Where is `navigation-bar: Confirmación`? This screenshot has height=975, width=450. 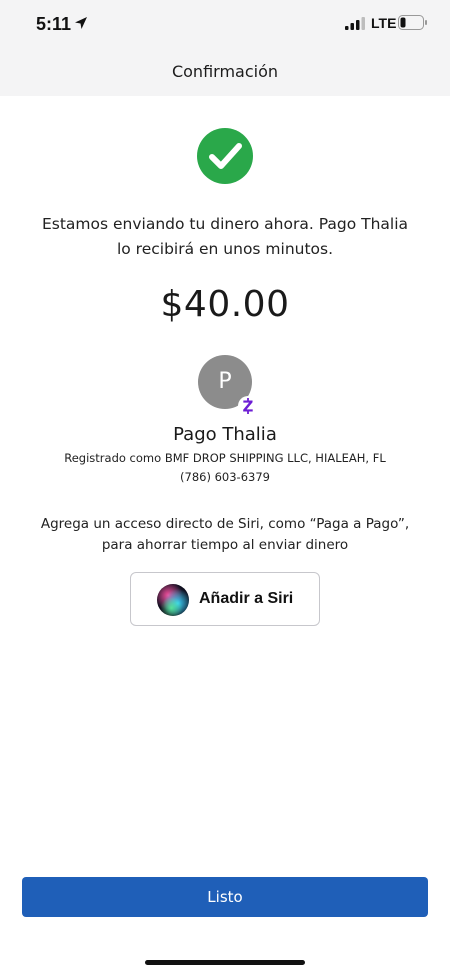
navigation-bar: Confirmación is located at coordinates (225, 72).